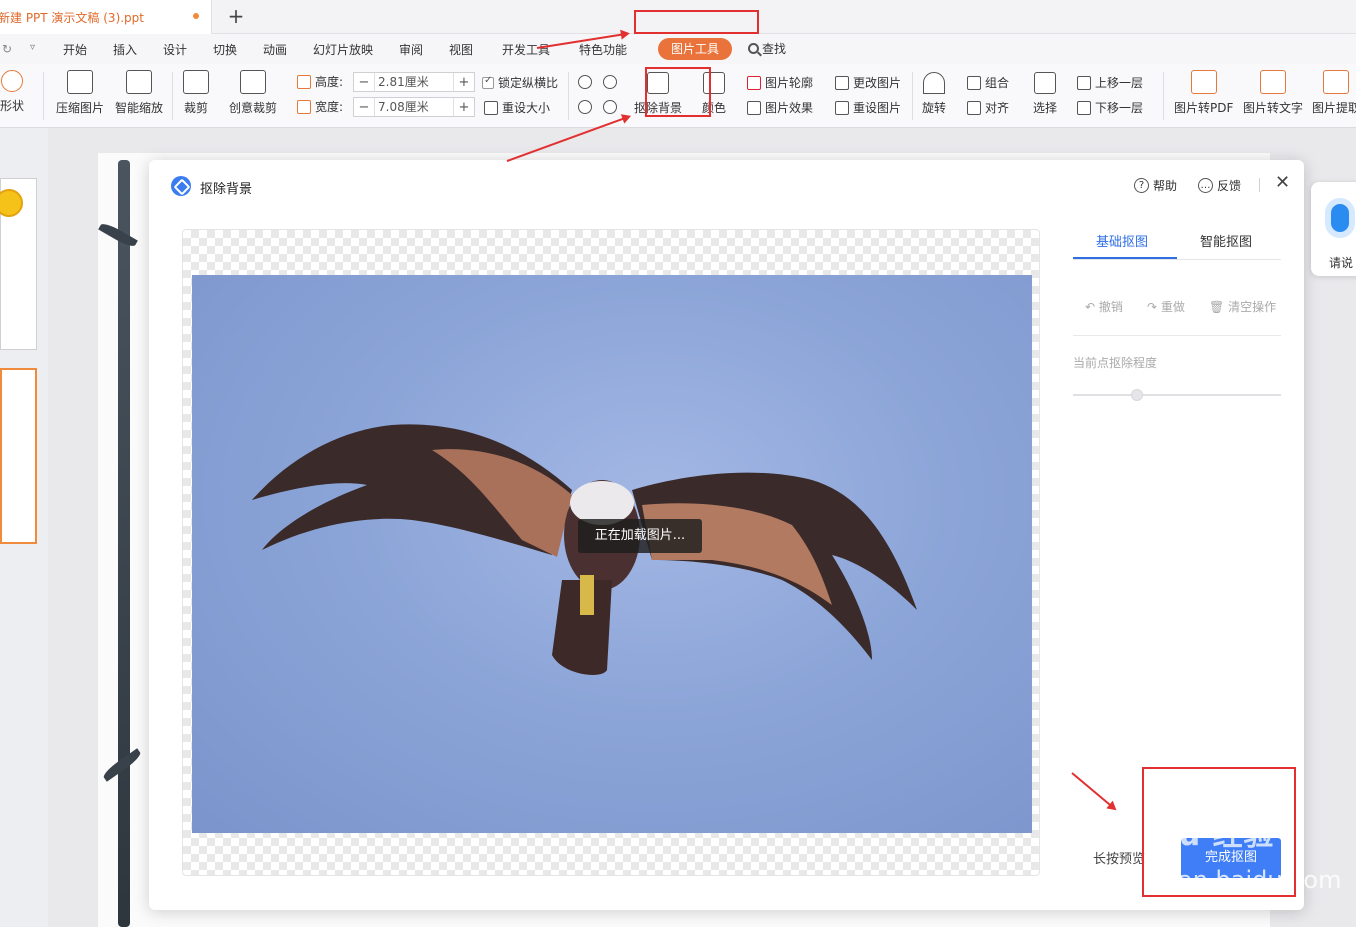 The width and height of the screenshot is (1356, 927). I want to click on brightness-up-icon, so click(585, 82).